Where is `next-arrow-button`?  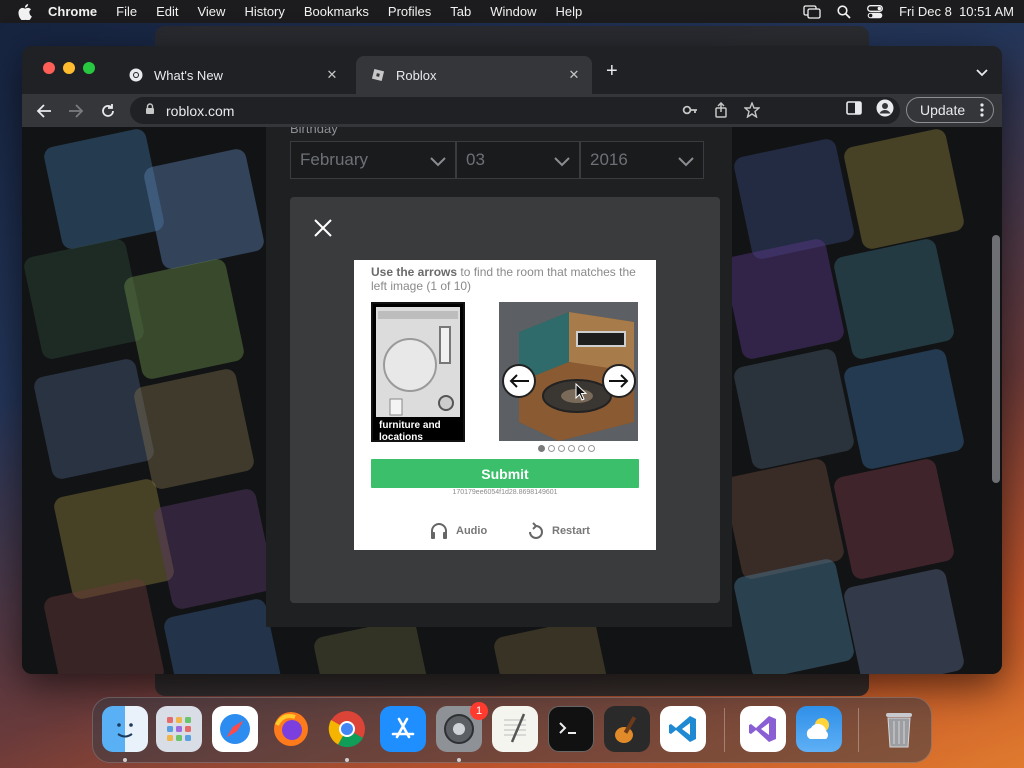 next-arrow-button is located at coordinates (619, 381).